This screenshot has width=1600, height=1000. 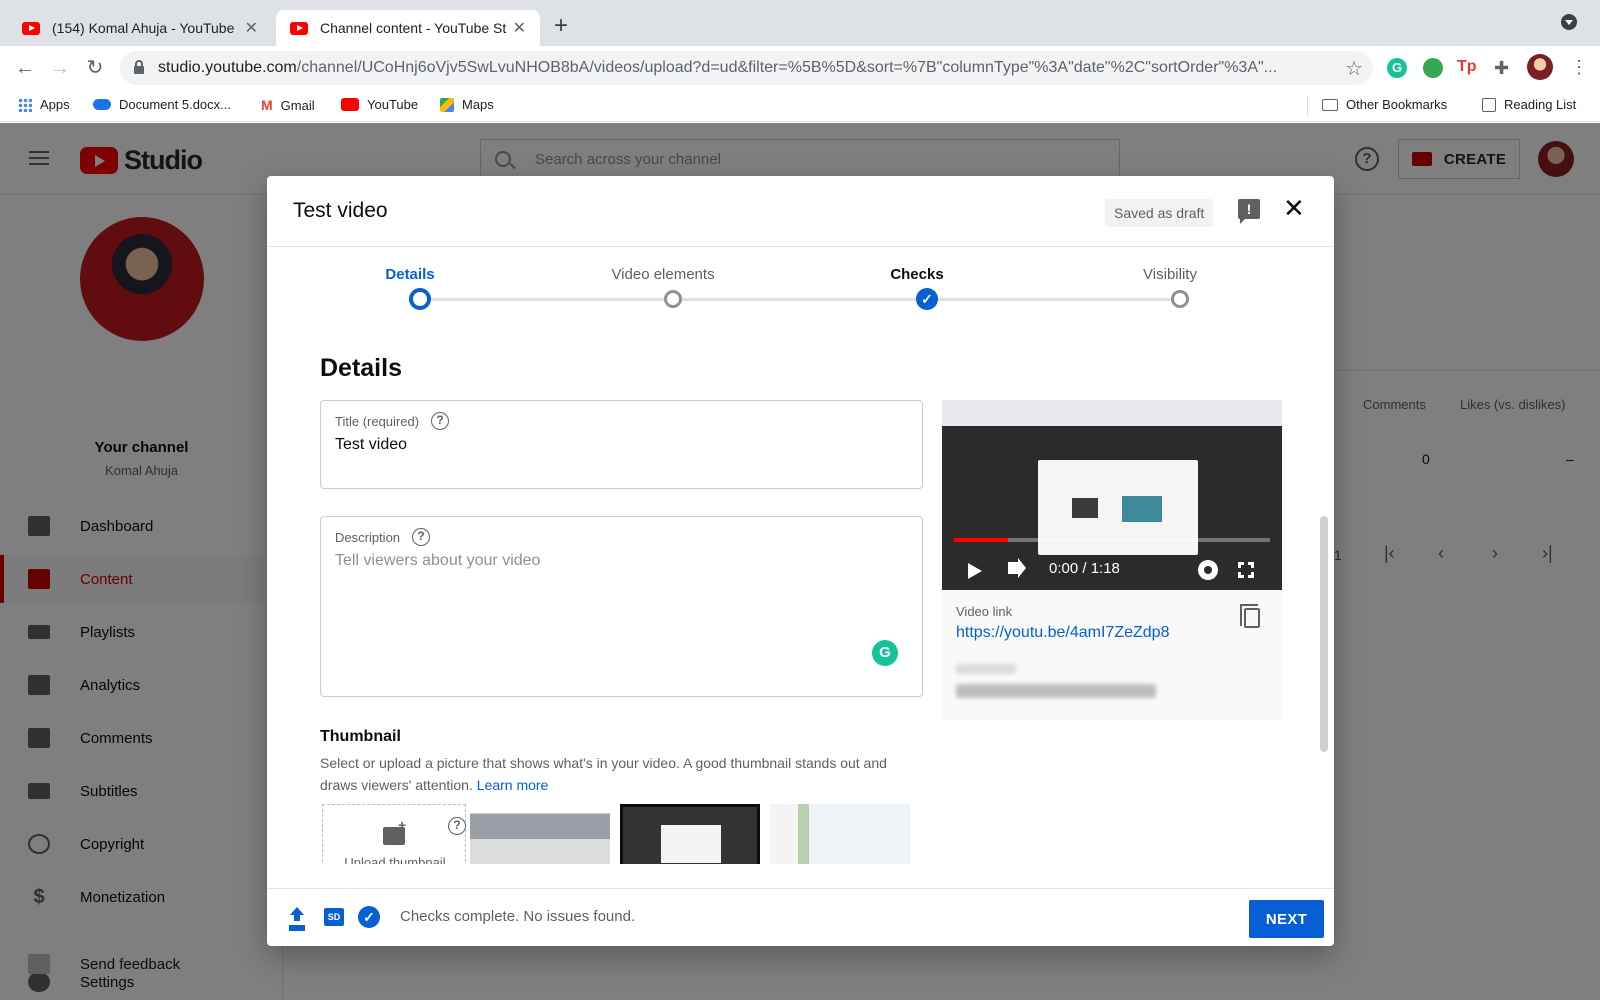 I want to click on reading-list-icon, so click(x=1489, y=104).